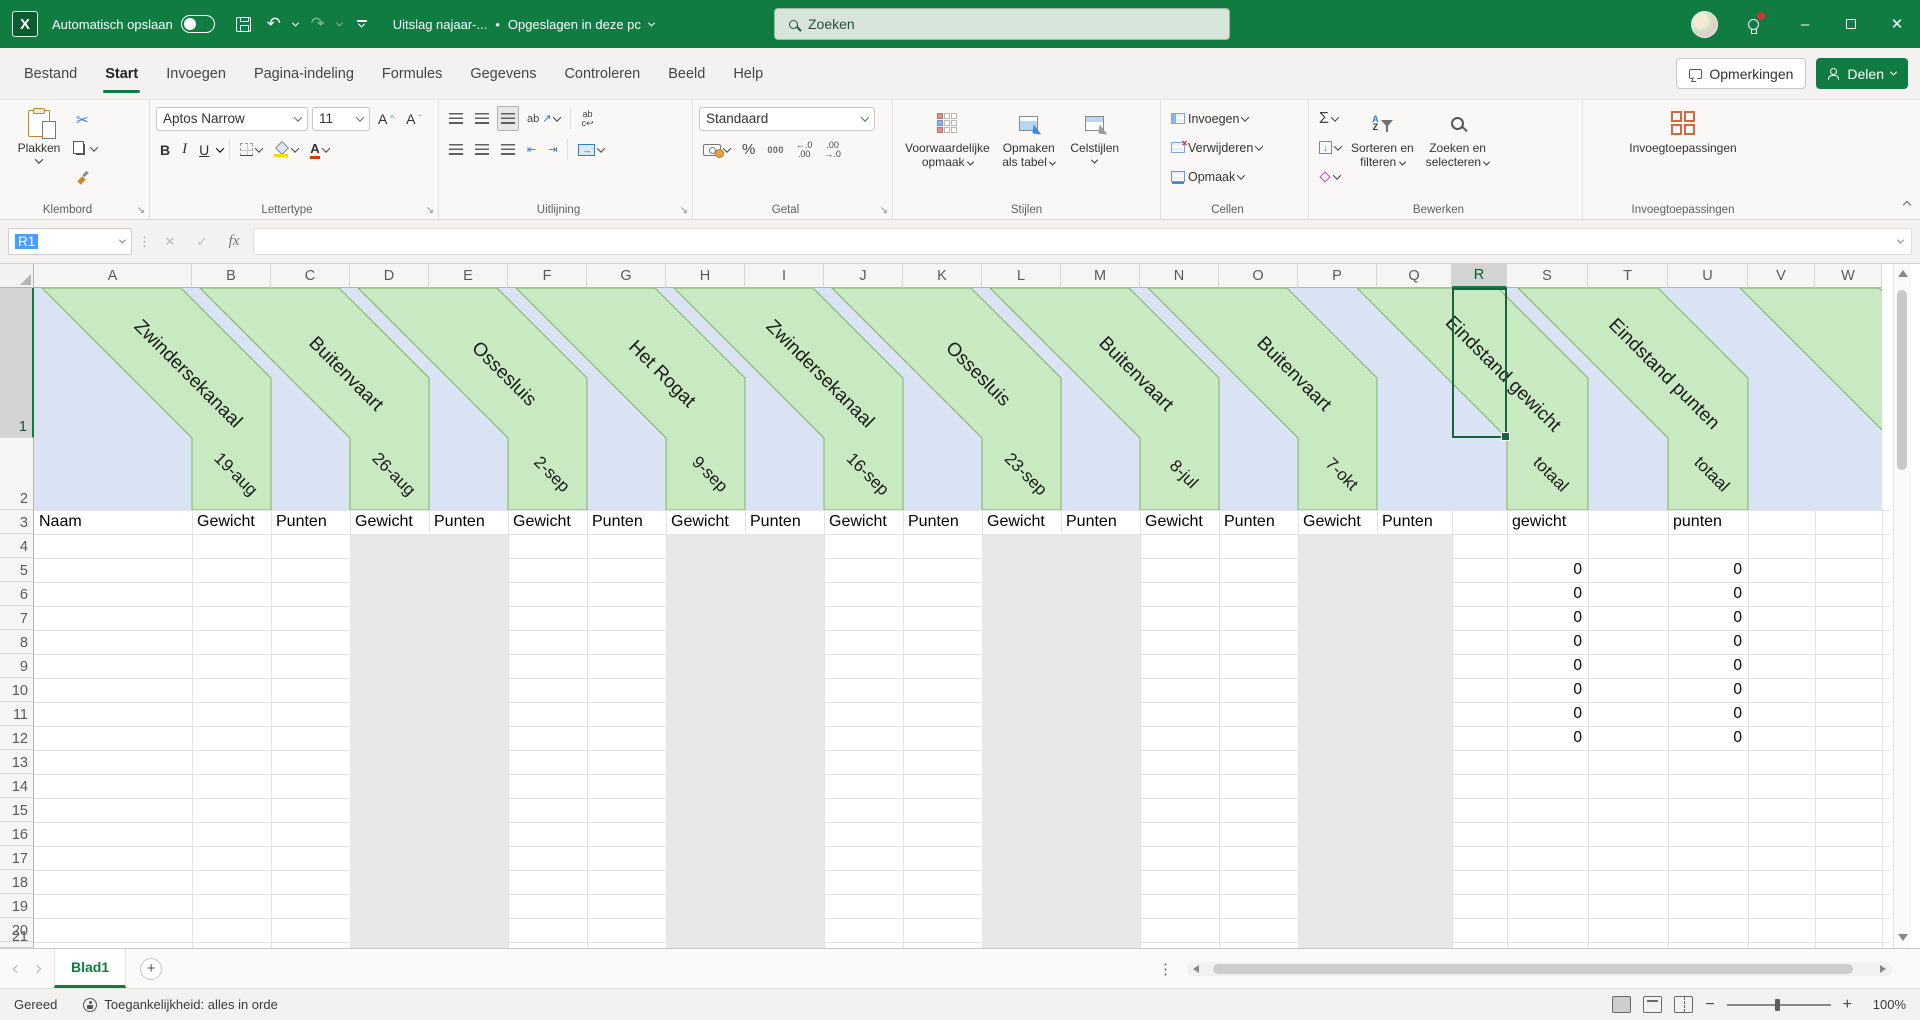 This screenshot has height=1020, width=1920. Describe the element at coordinates (547, 276) in the screenshot. I see `column-header-F: F` at that location.